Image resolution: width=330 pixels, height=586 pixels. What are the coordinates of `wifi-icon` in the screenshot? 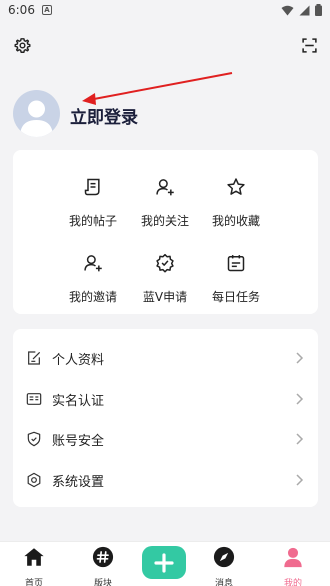 It's located at (287, 10).